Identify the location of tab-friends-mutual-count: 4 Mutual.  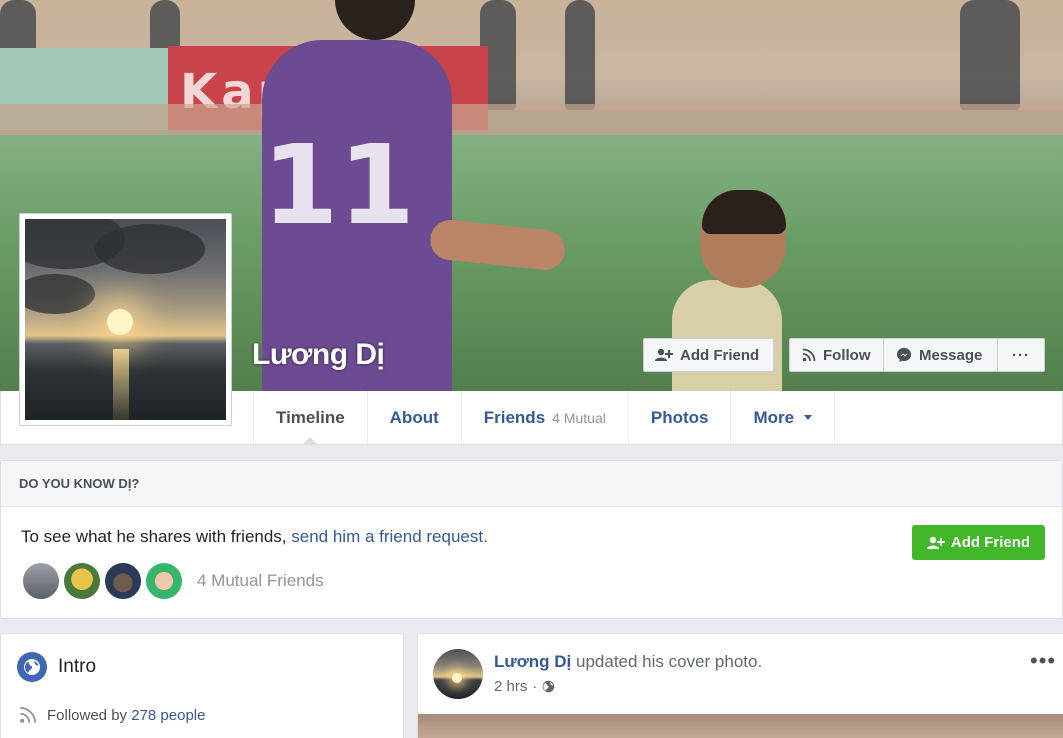
(579, 417).